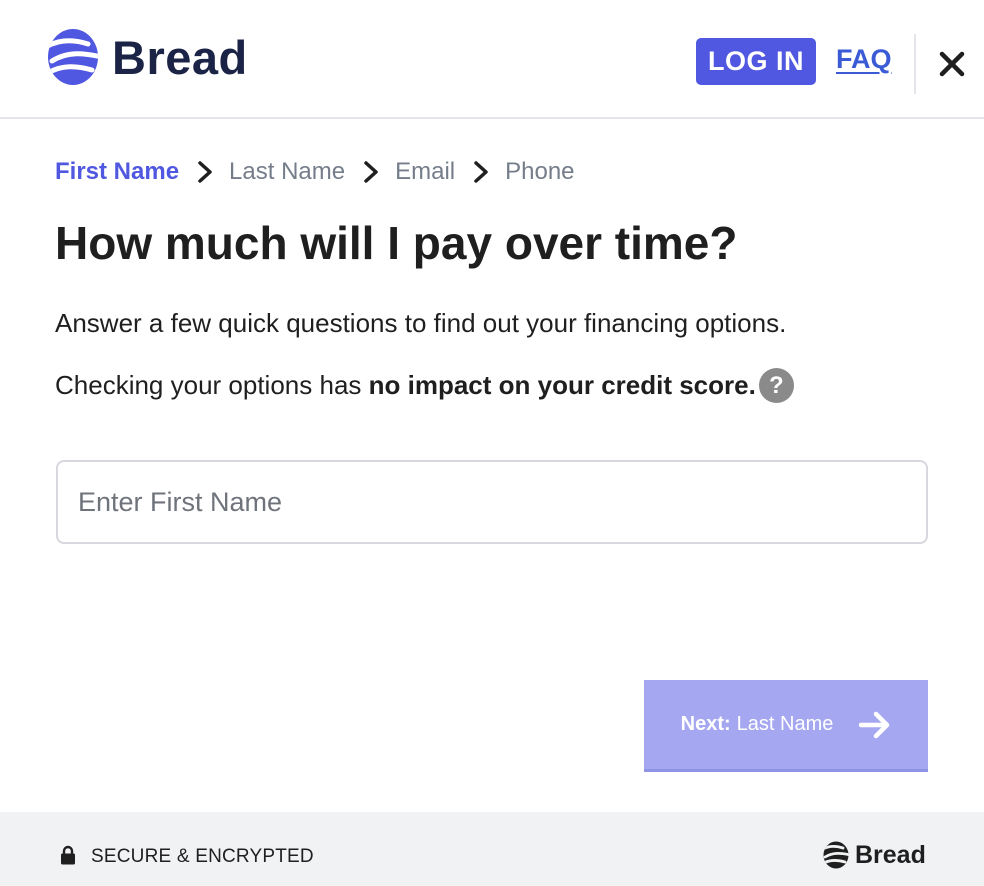  Describe the element at coordinates (180, 57) in the screenshot. I see `brand-wordmark: Bread` at that location.